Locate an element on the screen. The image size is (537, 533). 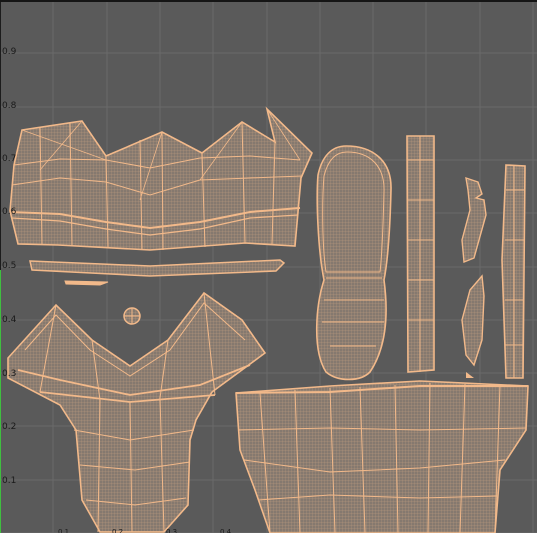
u-tick-label: 0.1 is located at coordinates (64, 530).